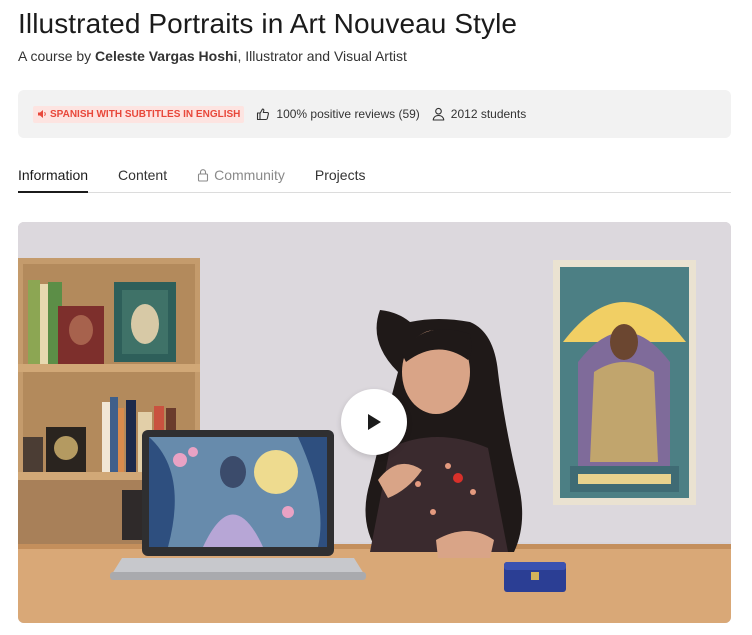  I want to click on students-stat: 2012 students, so click(479, 114).